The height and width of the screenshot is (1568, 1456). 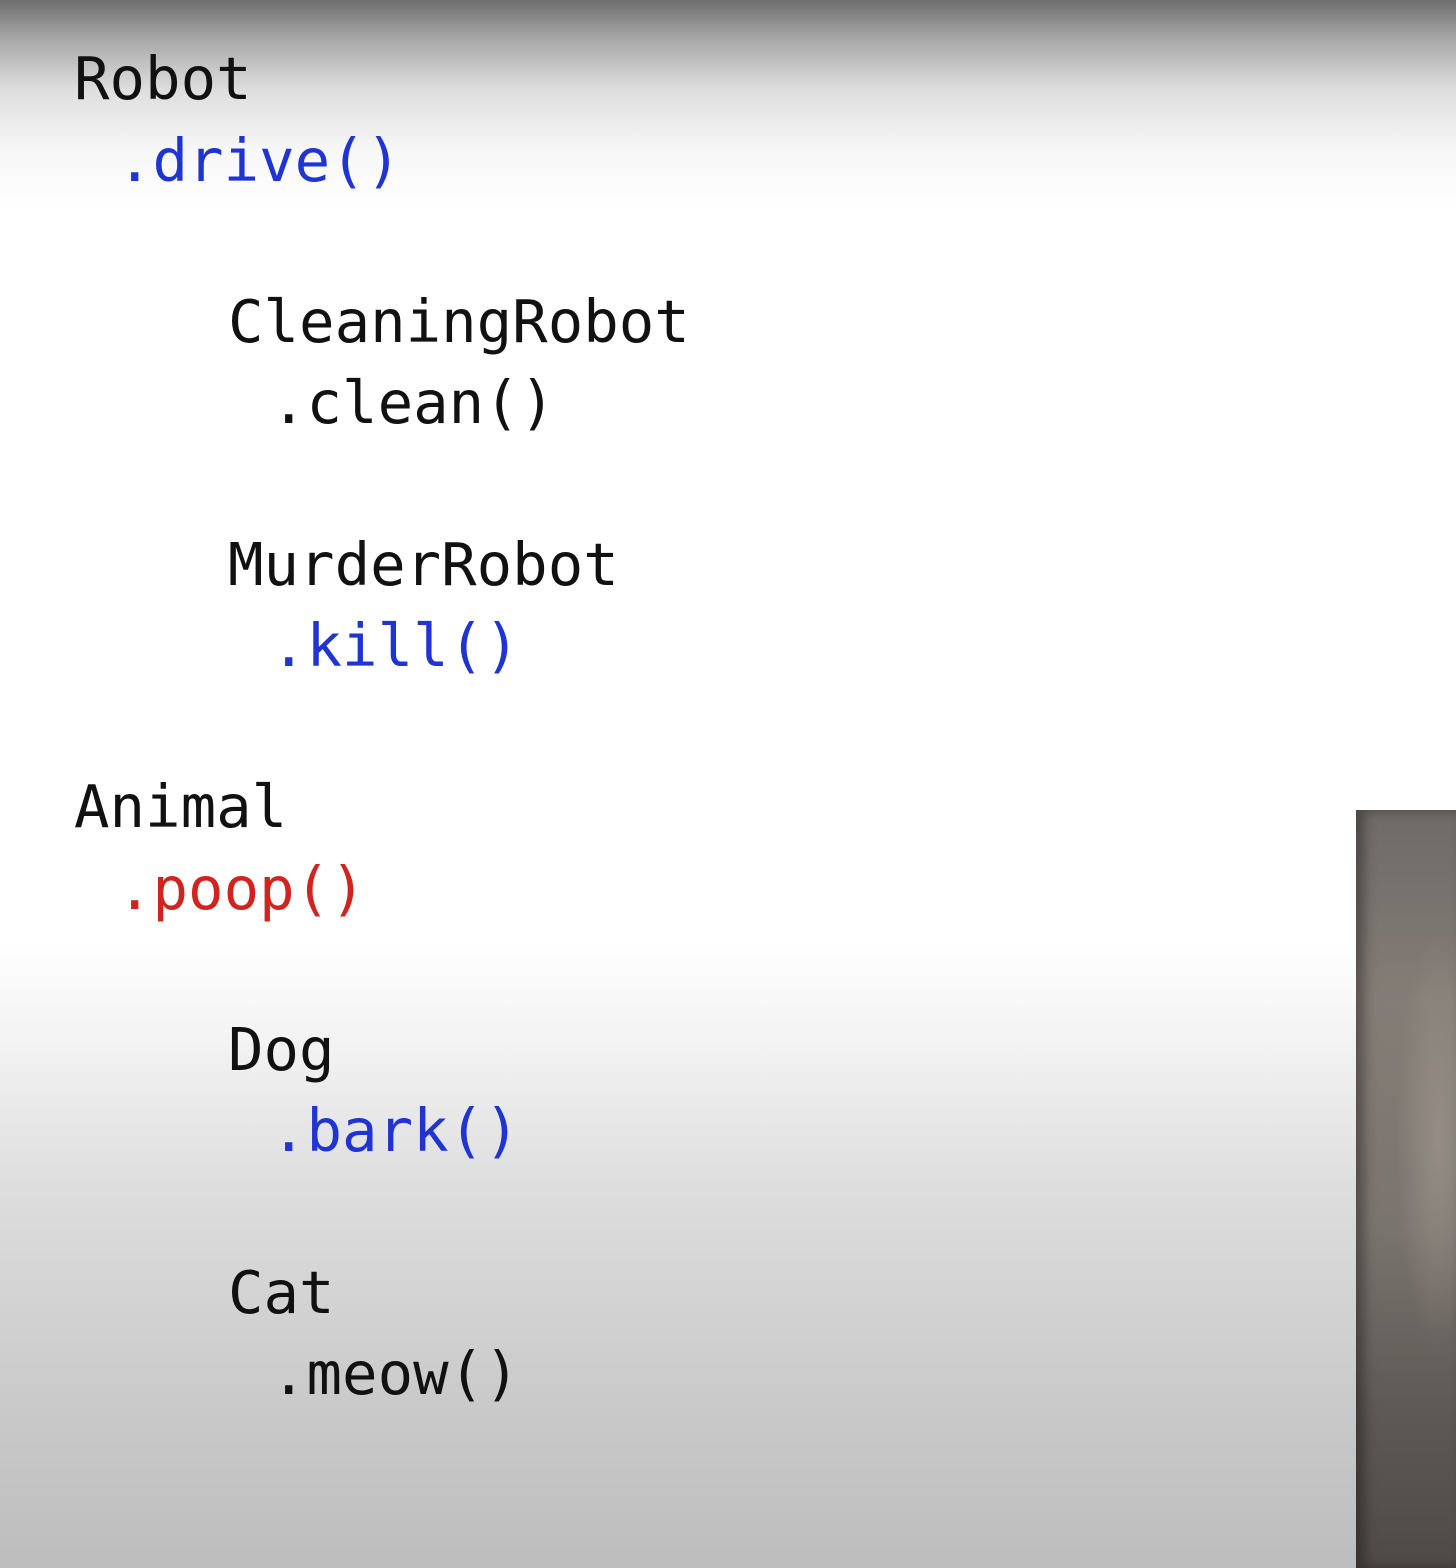 What do you see at coordinates (423, 564) in the screenshot?
I see `class-murder-robot: MurderRobot` at bounding box center [423, 564].